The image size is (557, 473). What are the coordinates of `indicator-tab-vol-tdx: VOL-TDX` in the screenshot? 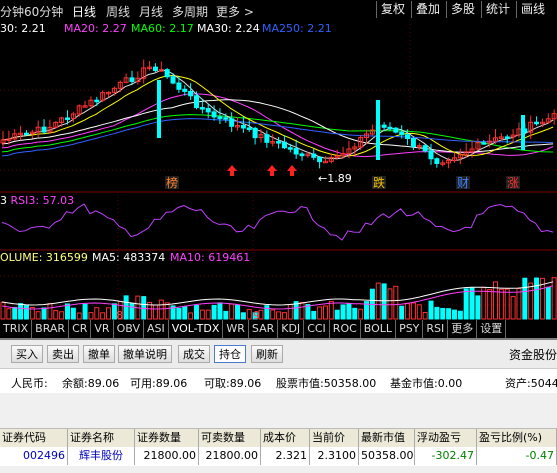 It's located at (196, 329).